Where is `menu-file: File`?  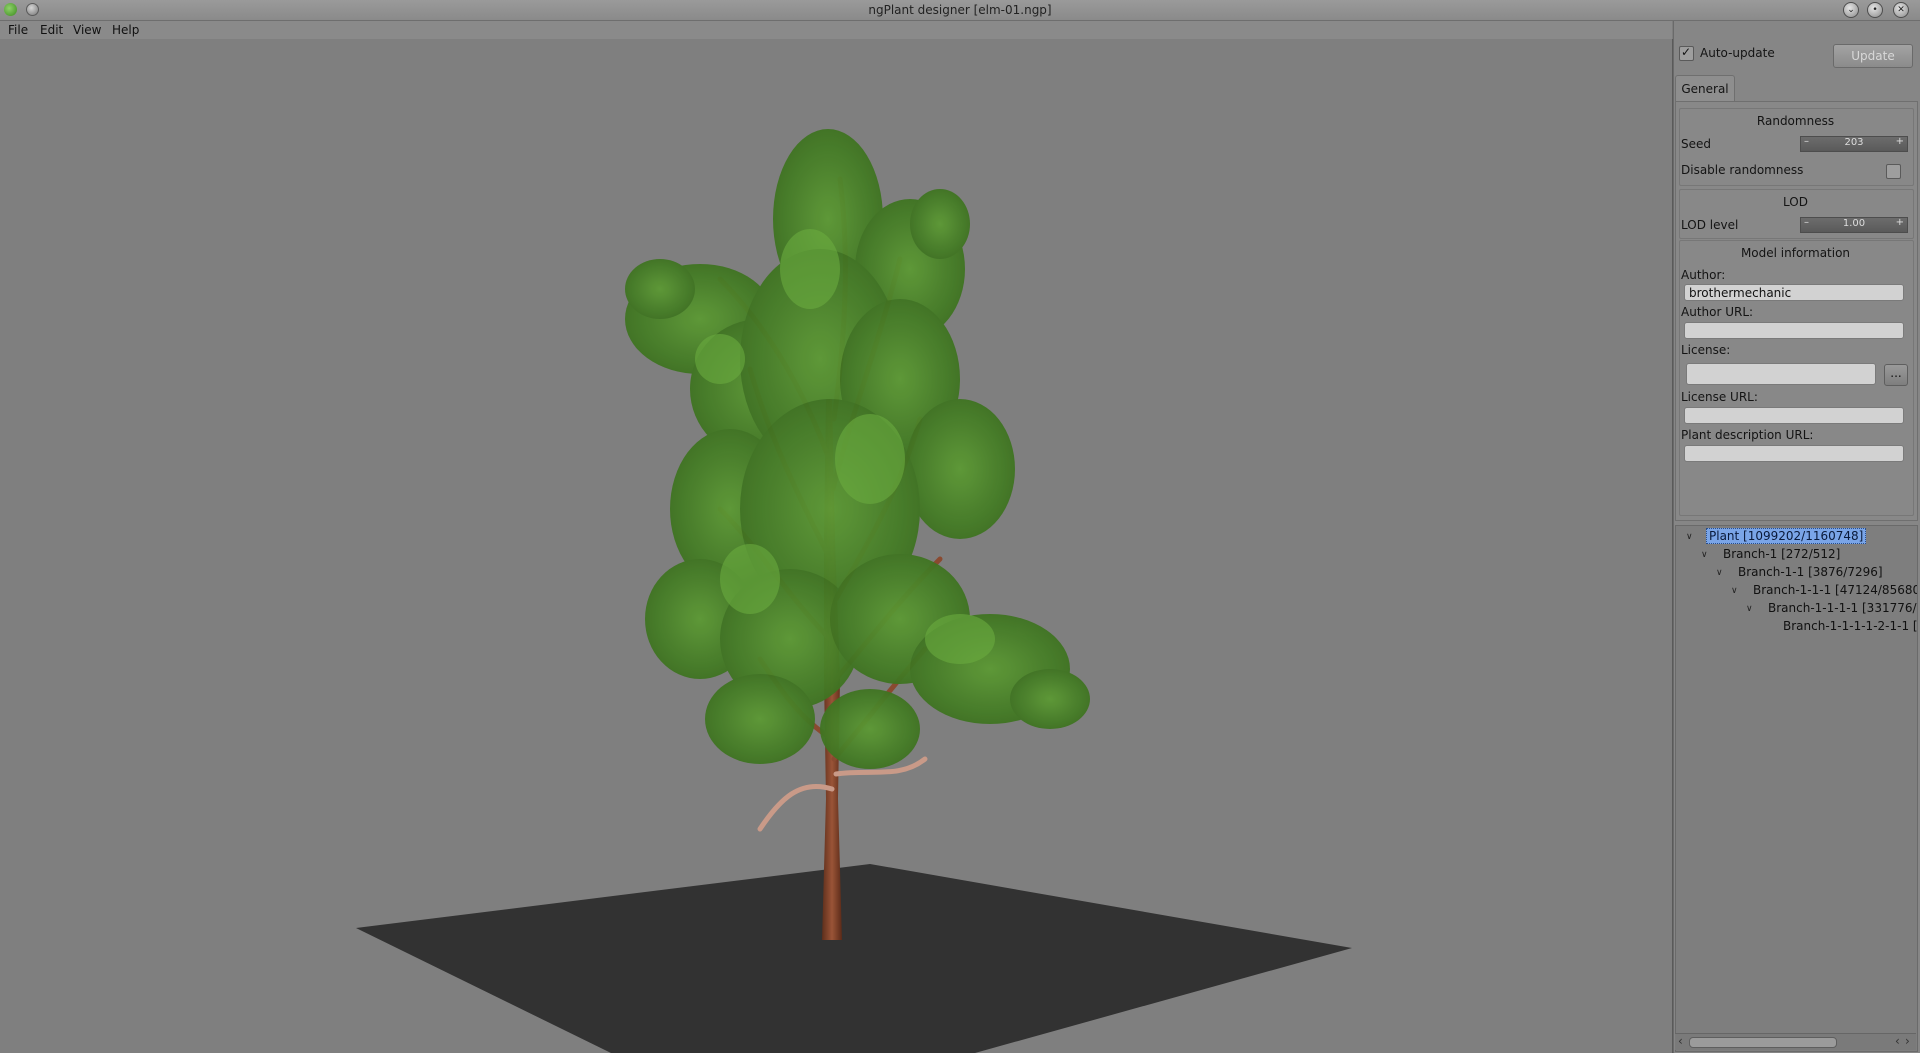
menu-file: File is located at coordinates (18, 30).